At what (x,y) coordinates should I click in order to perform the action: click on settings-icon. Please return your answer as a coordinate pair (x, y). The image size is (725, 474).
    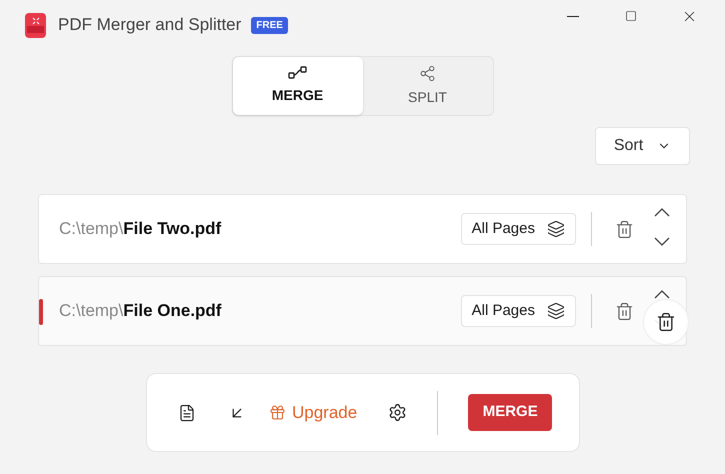
    Looking at the image, I should click on (397, 412).